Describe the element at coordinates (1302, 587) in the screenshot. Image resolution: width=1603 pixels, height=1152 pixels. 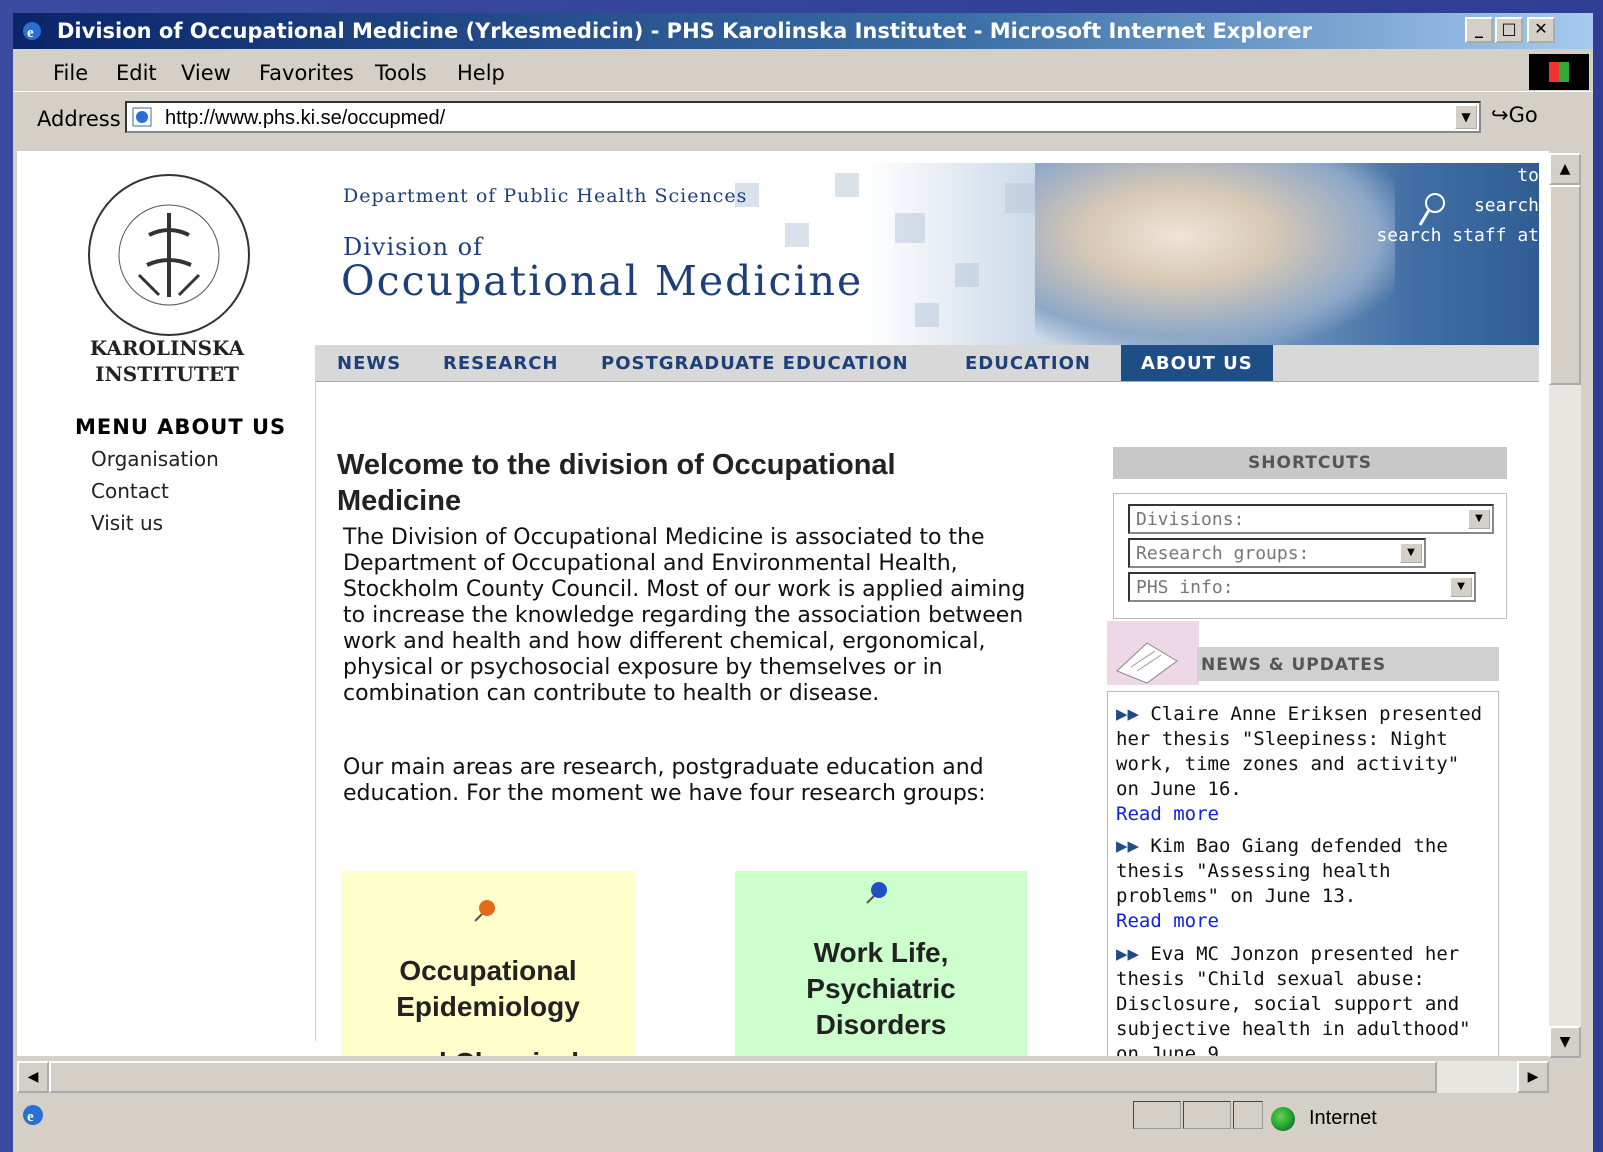
I see `phs-info-select: PHS info: ▼` at that location.